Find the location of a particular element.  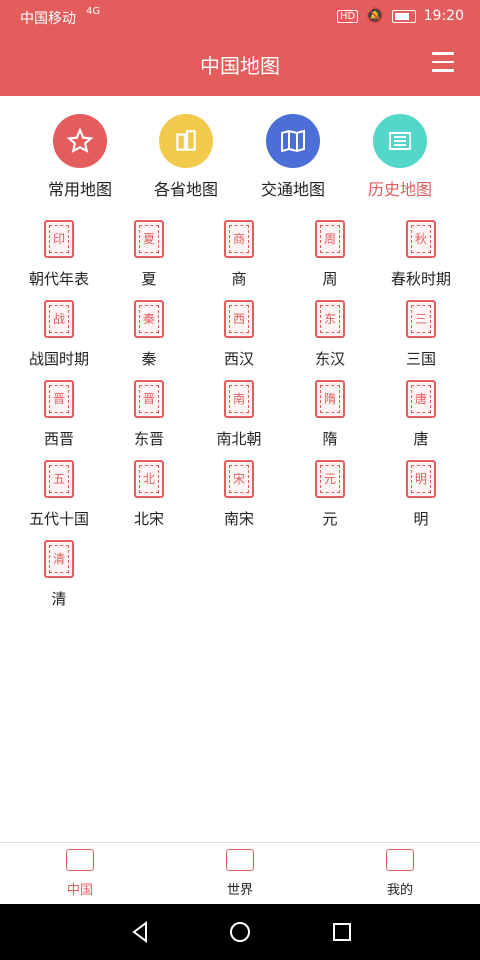

nav-label: 我的 is located at coordinates (399, 890).